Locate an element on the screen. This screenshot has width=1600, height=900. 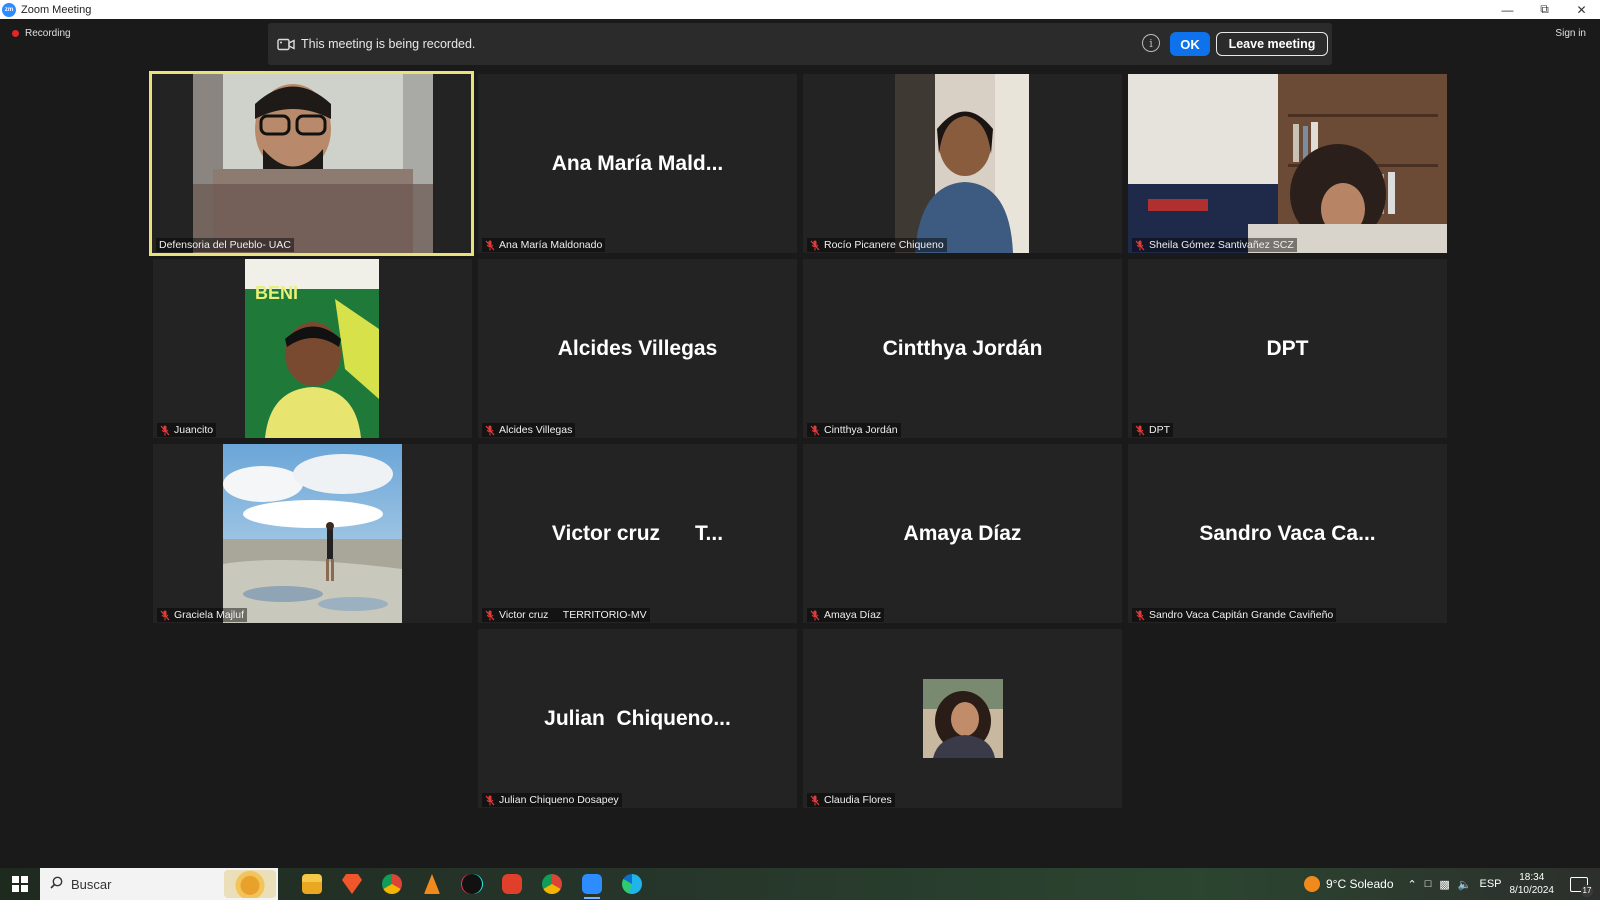
participant-display-name: Cintthya Jordán is located at coordinates (962, 348).